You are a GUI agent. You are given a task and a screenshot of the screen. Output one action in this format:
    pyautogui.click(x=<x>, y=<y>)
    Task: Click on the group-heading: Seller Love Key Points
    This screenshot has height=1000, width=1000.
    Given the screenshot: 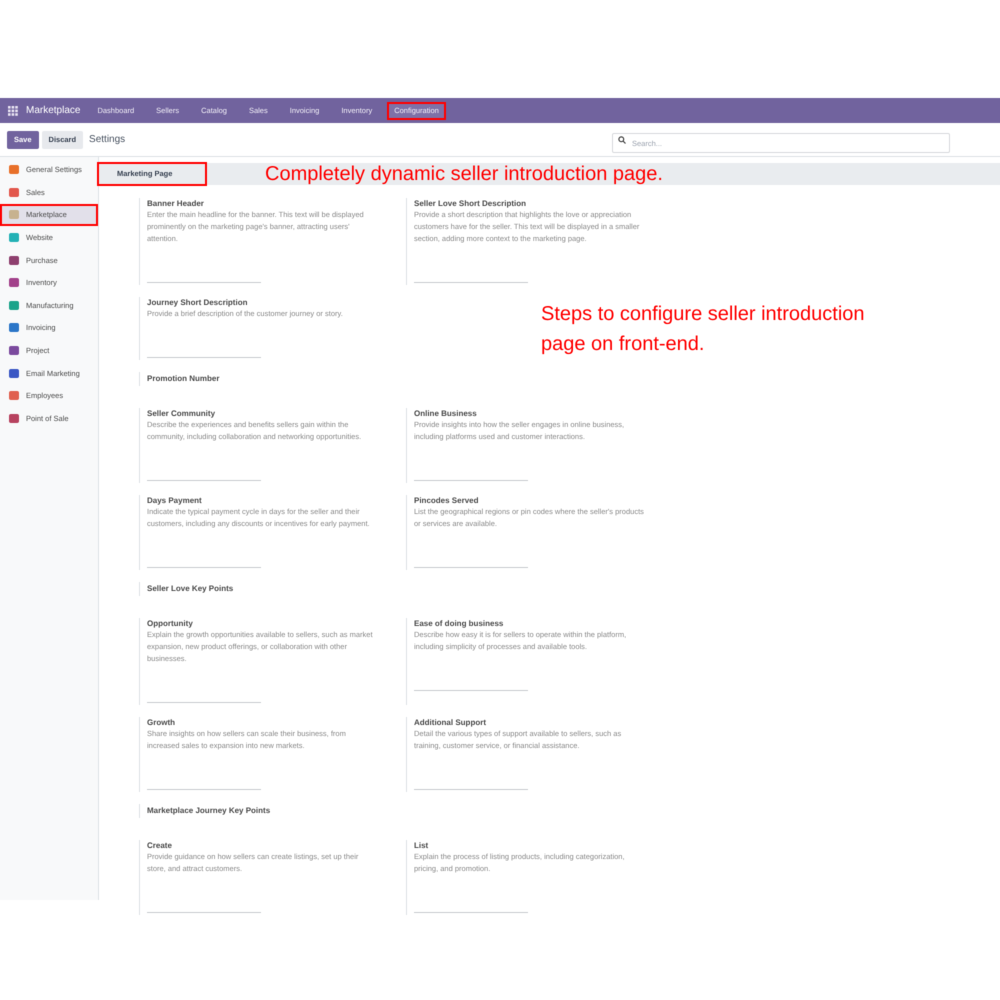 What is the action you would take?
    pyautogui.click(x=190, y=589)
    